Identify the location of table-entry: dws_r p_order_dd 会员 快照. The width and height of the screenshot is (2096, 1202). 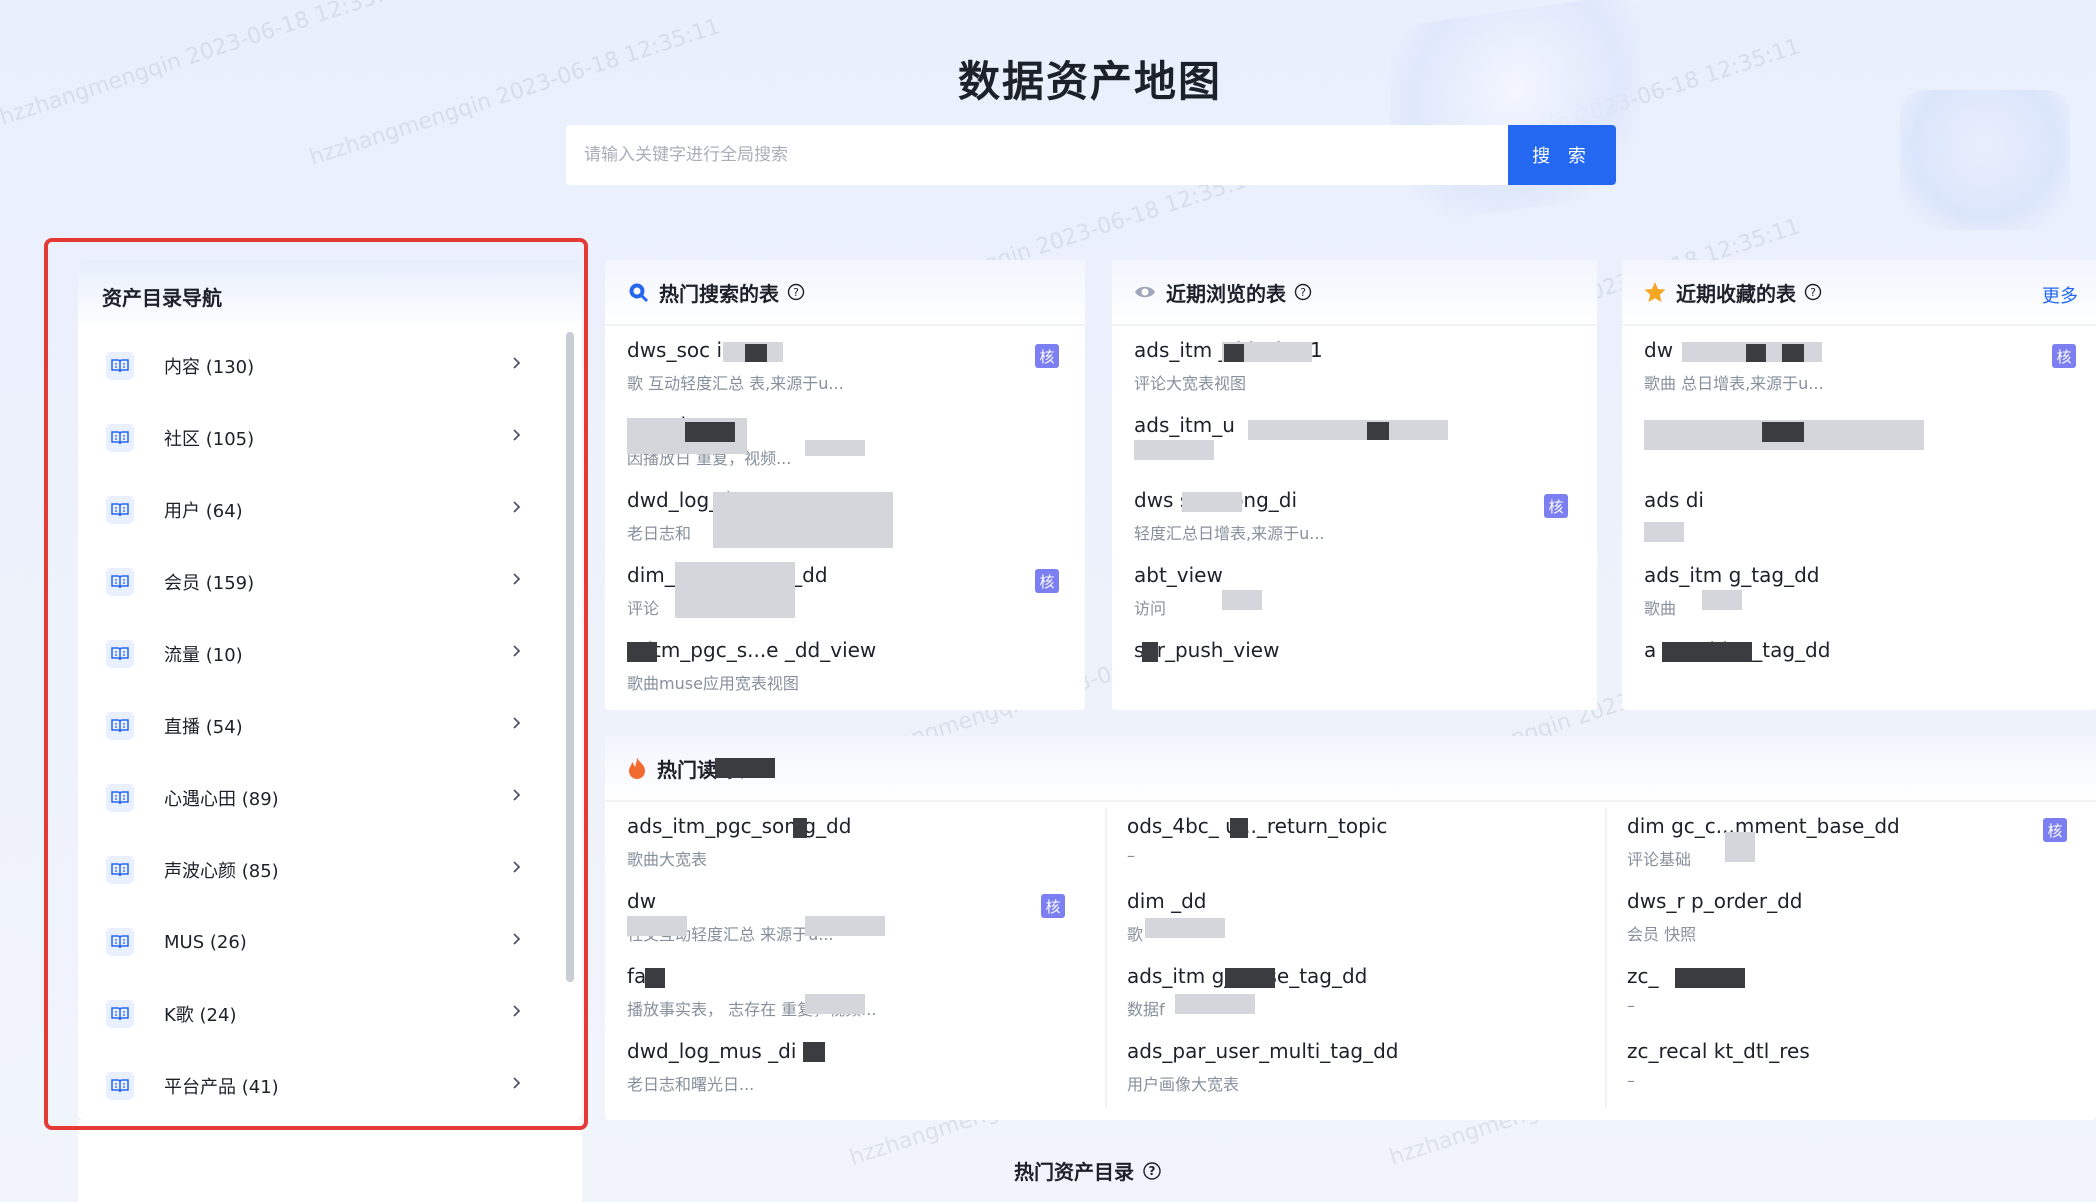
(1847, 917).